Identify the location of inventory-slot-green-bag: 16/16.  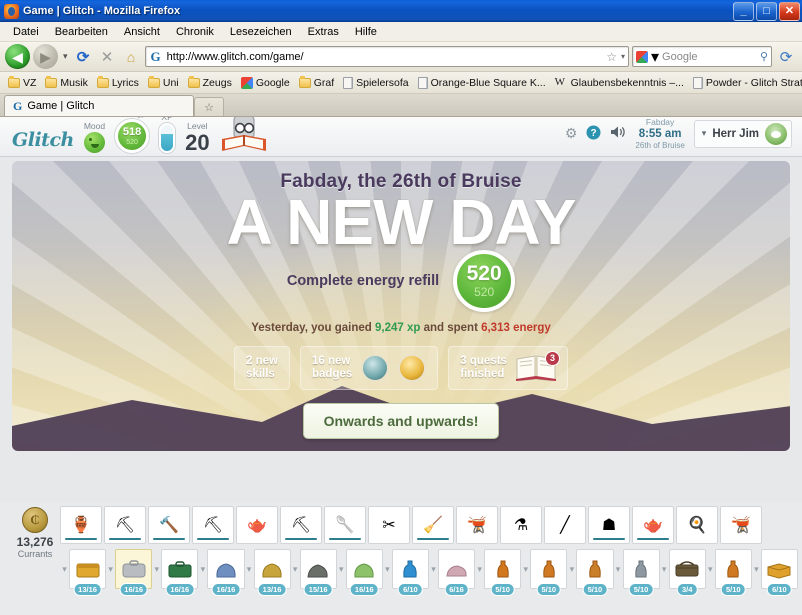
(364, 572).